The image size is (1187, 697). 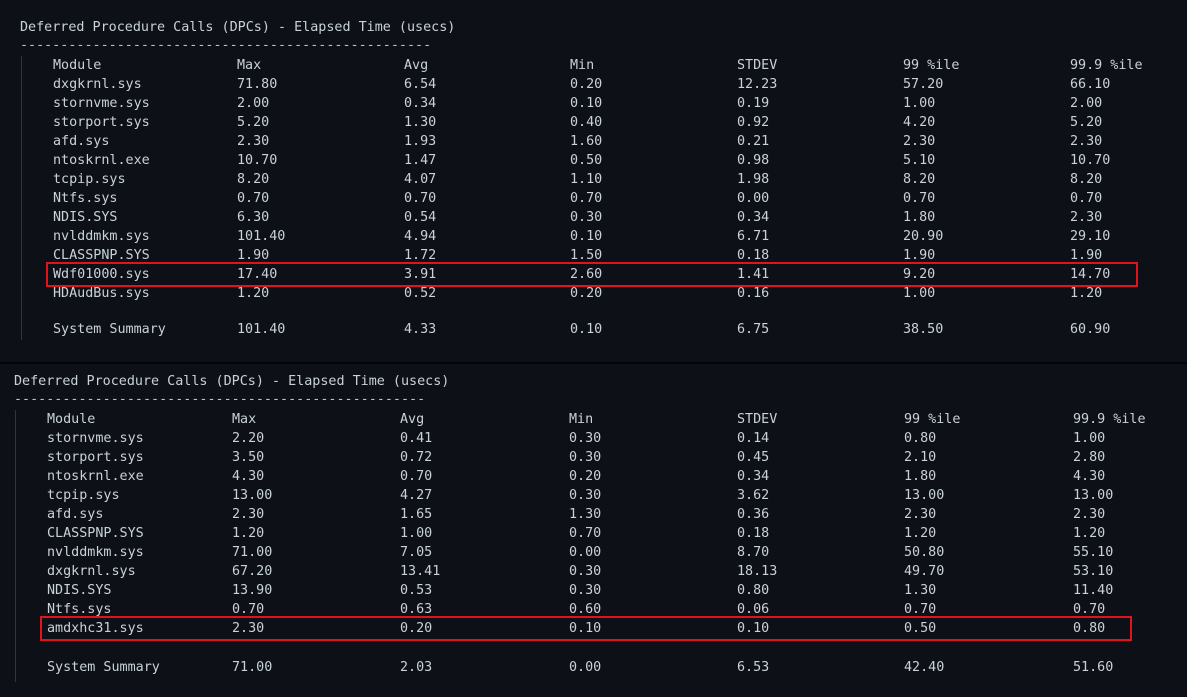 What do you see at coordinates (919, 122) in the screenshot?
I see `metric-value-99-ile: 4.20` at bounding box center [919, 122].